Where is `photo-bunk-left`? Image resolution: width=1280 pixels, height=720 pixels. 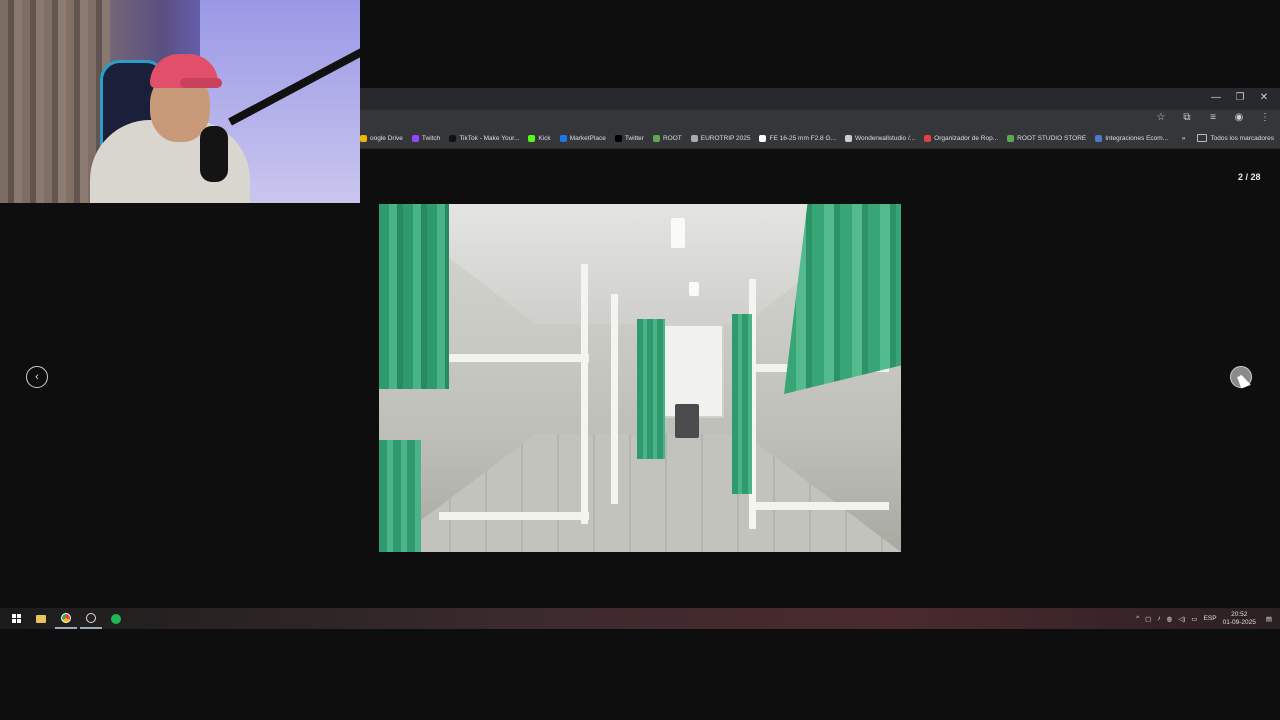
photo-bunk-left is located at coordinates (514, 437).